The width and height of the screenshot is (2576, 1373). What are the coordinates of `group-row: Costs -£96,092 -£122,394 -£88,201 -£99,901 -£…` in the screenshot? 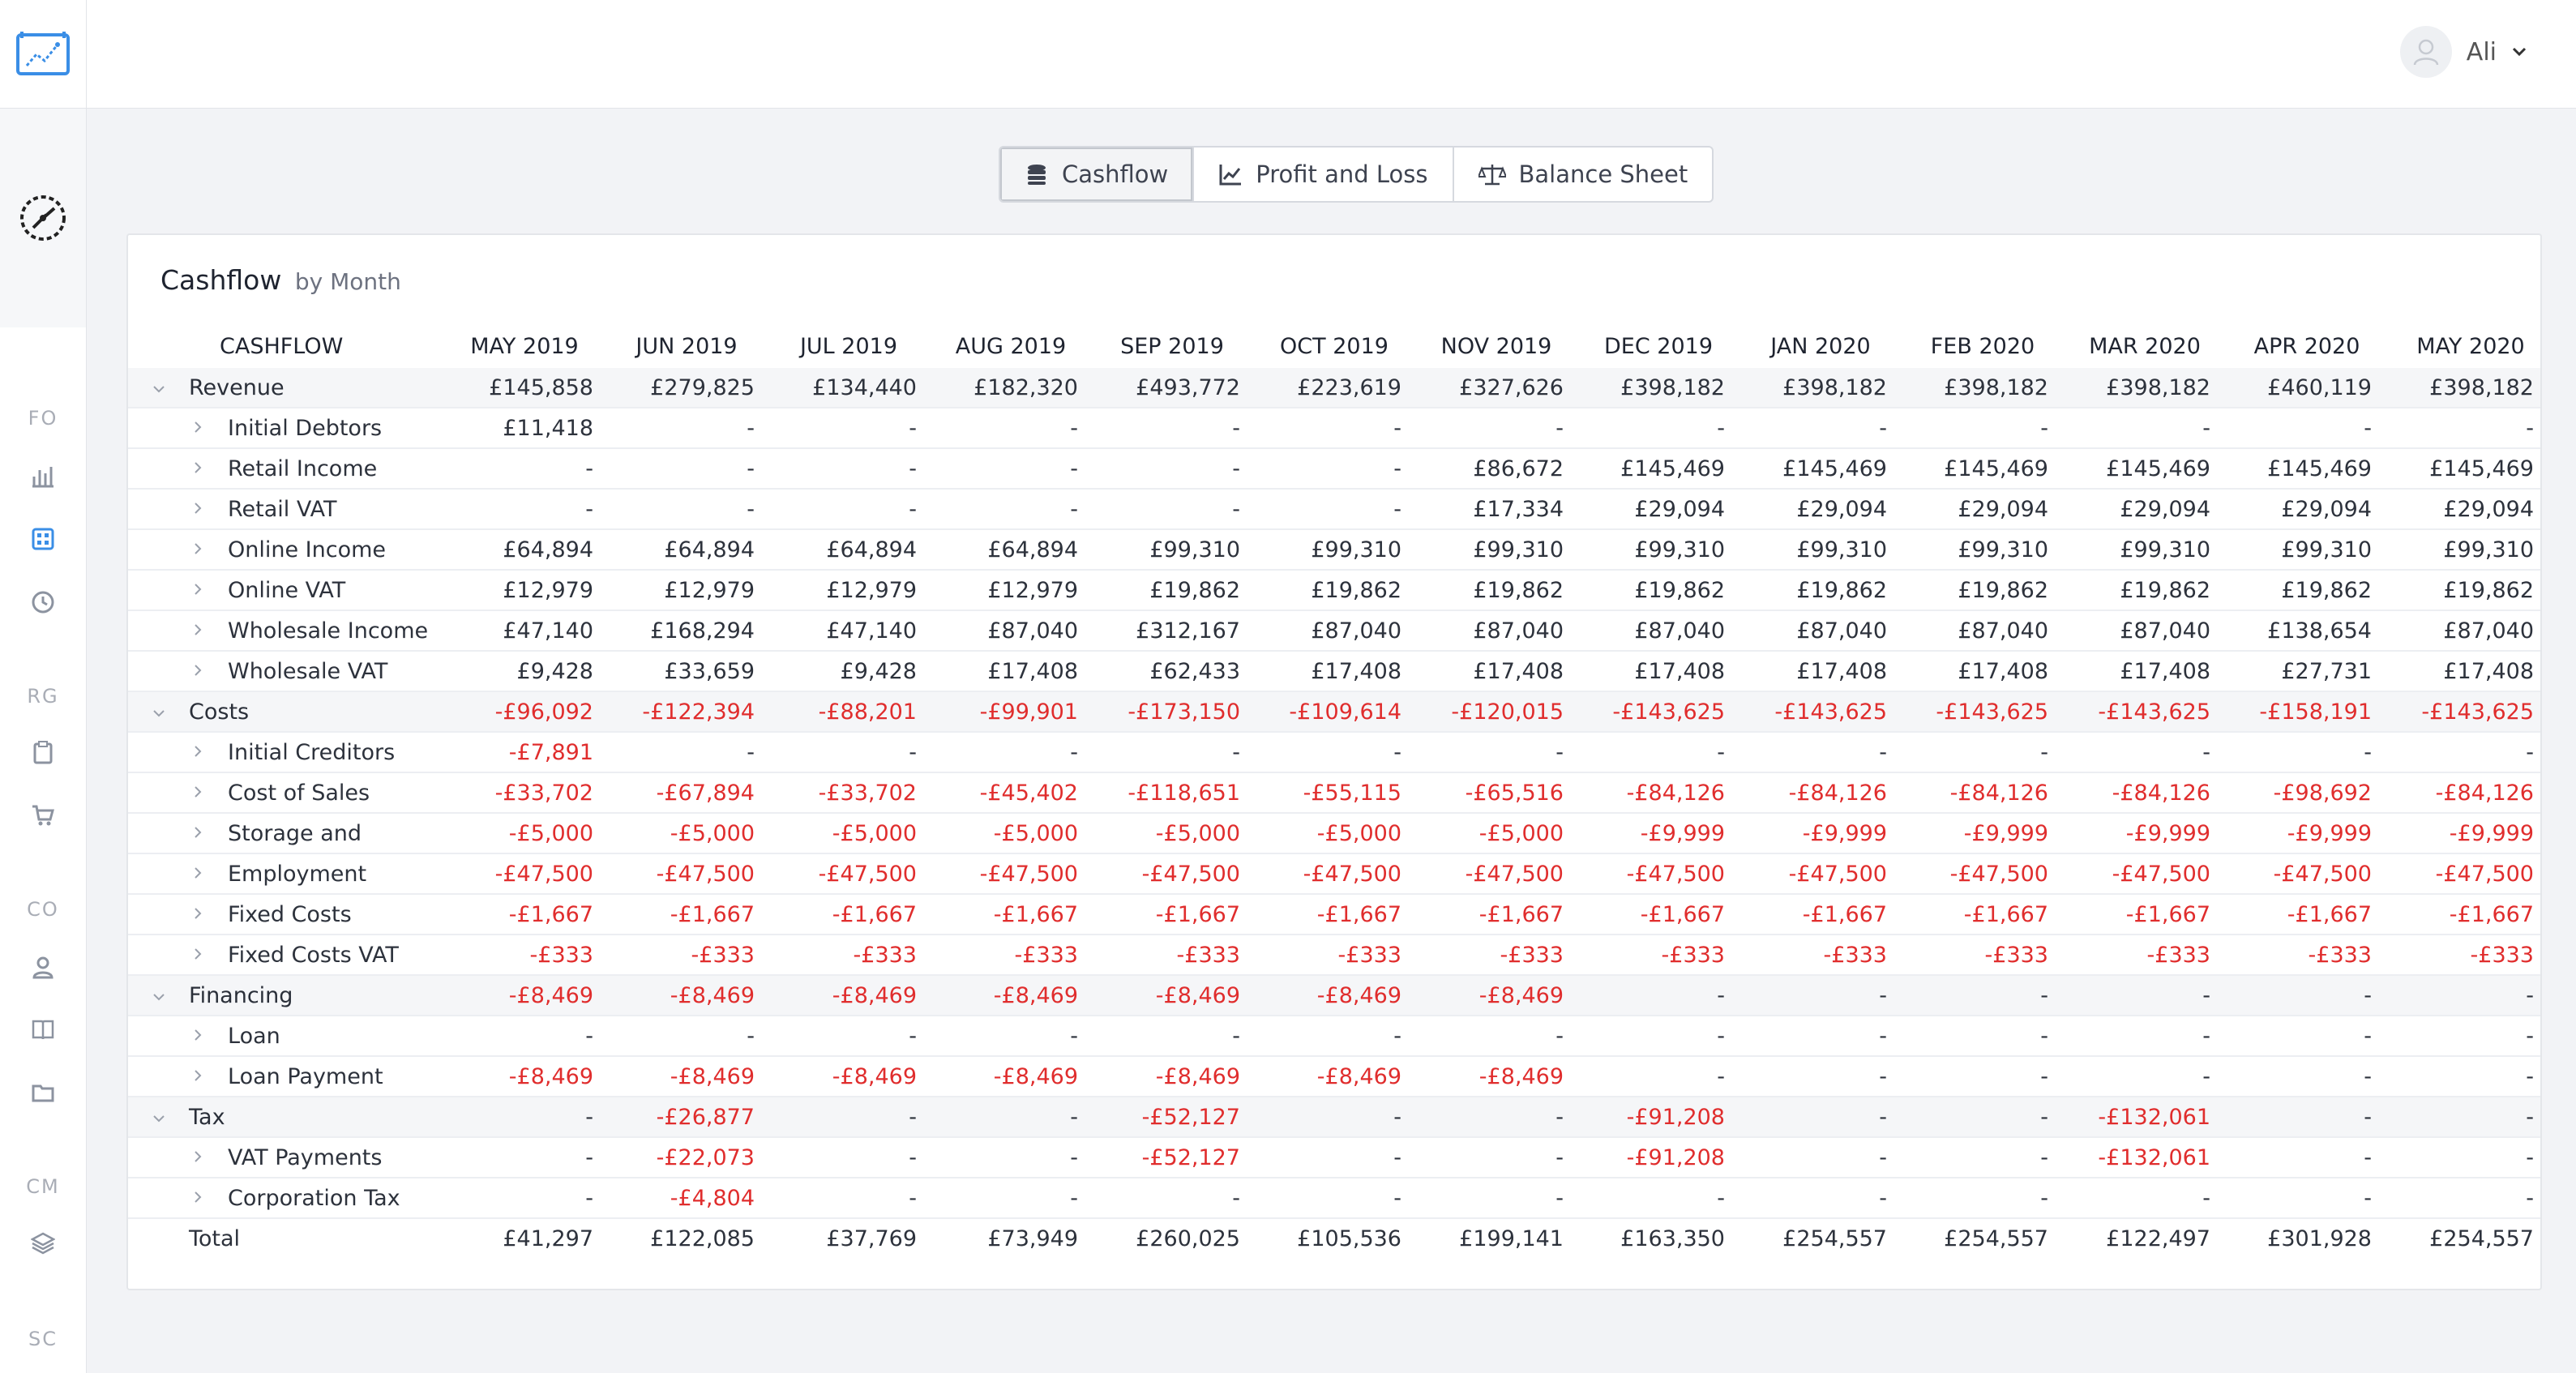 It's located at (1334, 712).